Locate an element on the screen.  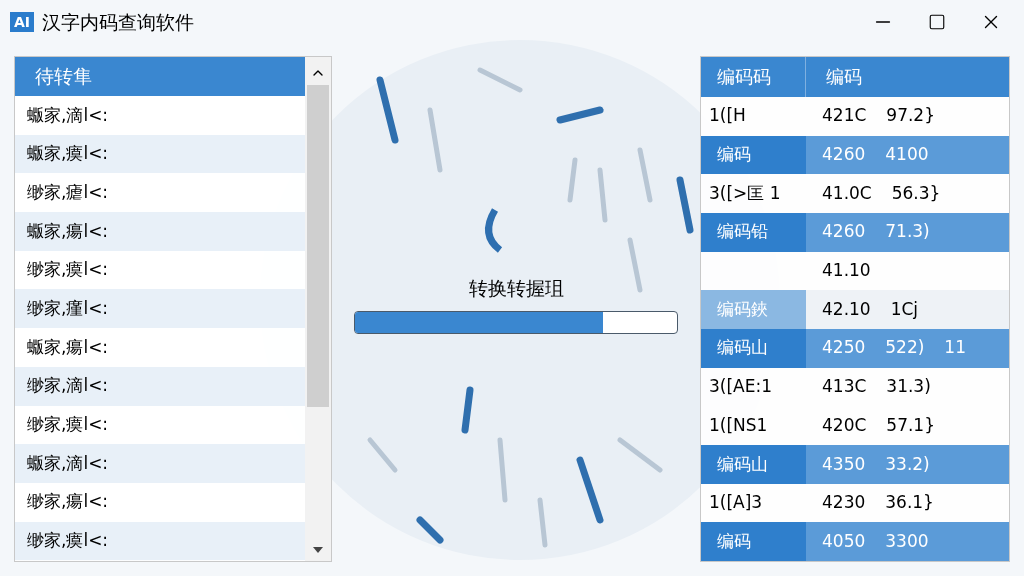
table-cell-text: 413C is located at coordinates (844, 387).